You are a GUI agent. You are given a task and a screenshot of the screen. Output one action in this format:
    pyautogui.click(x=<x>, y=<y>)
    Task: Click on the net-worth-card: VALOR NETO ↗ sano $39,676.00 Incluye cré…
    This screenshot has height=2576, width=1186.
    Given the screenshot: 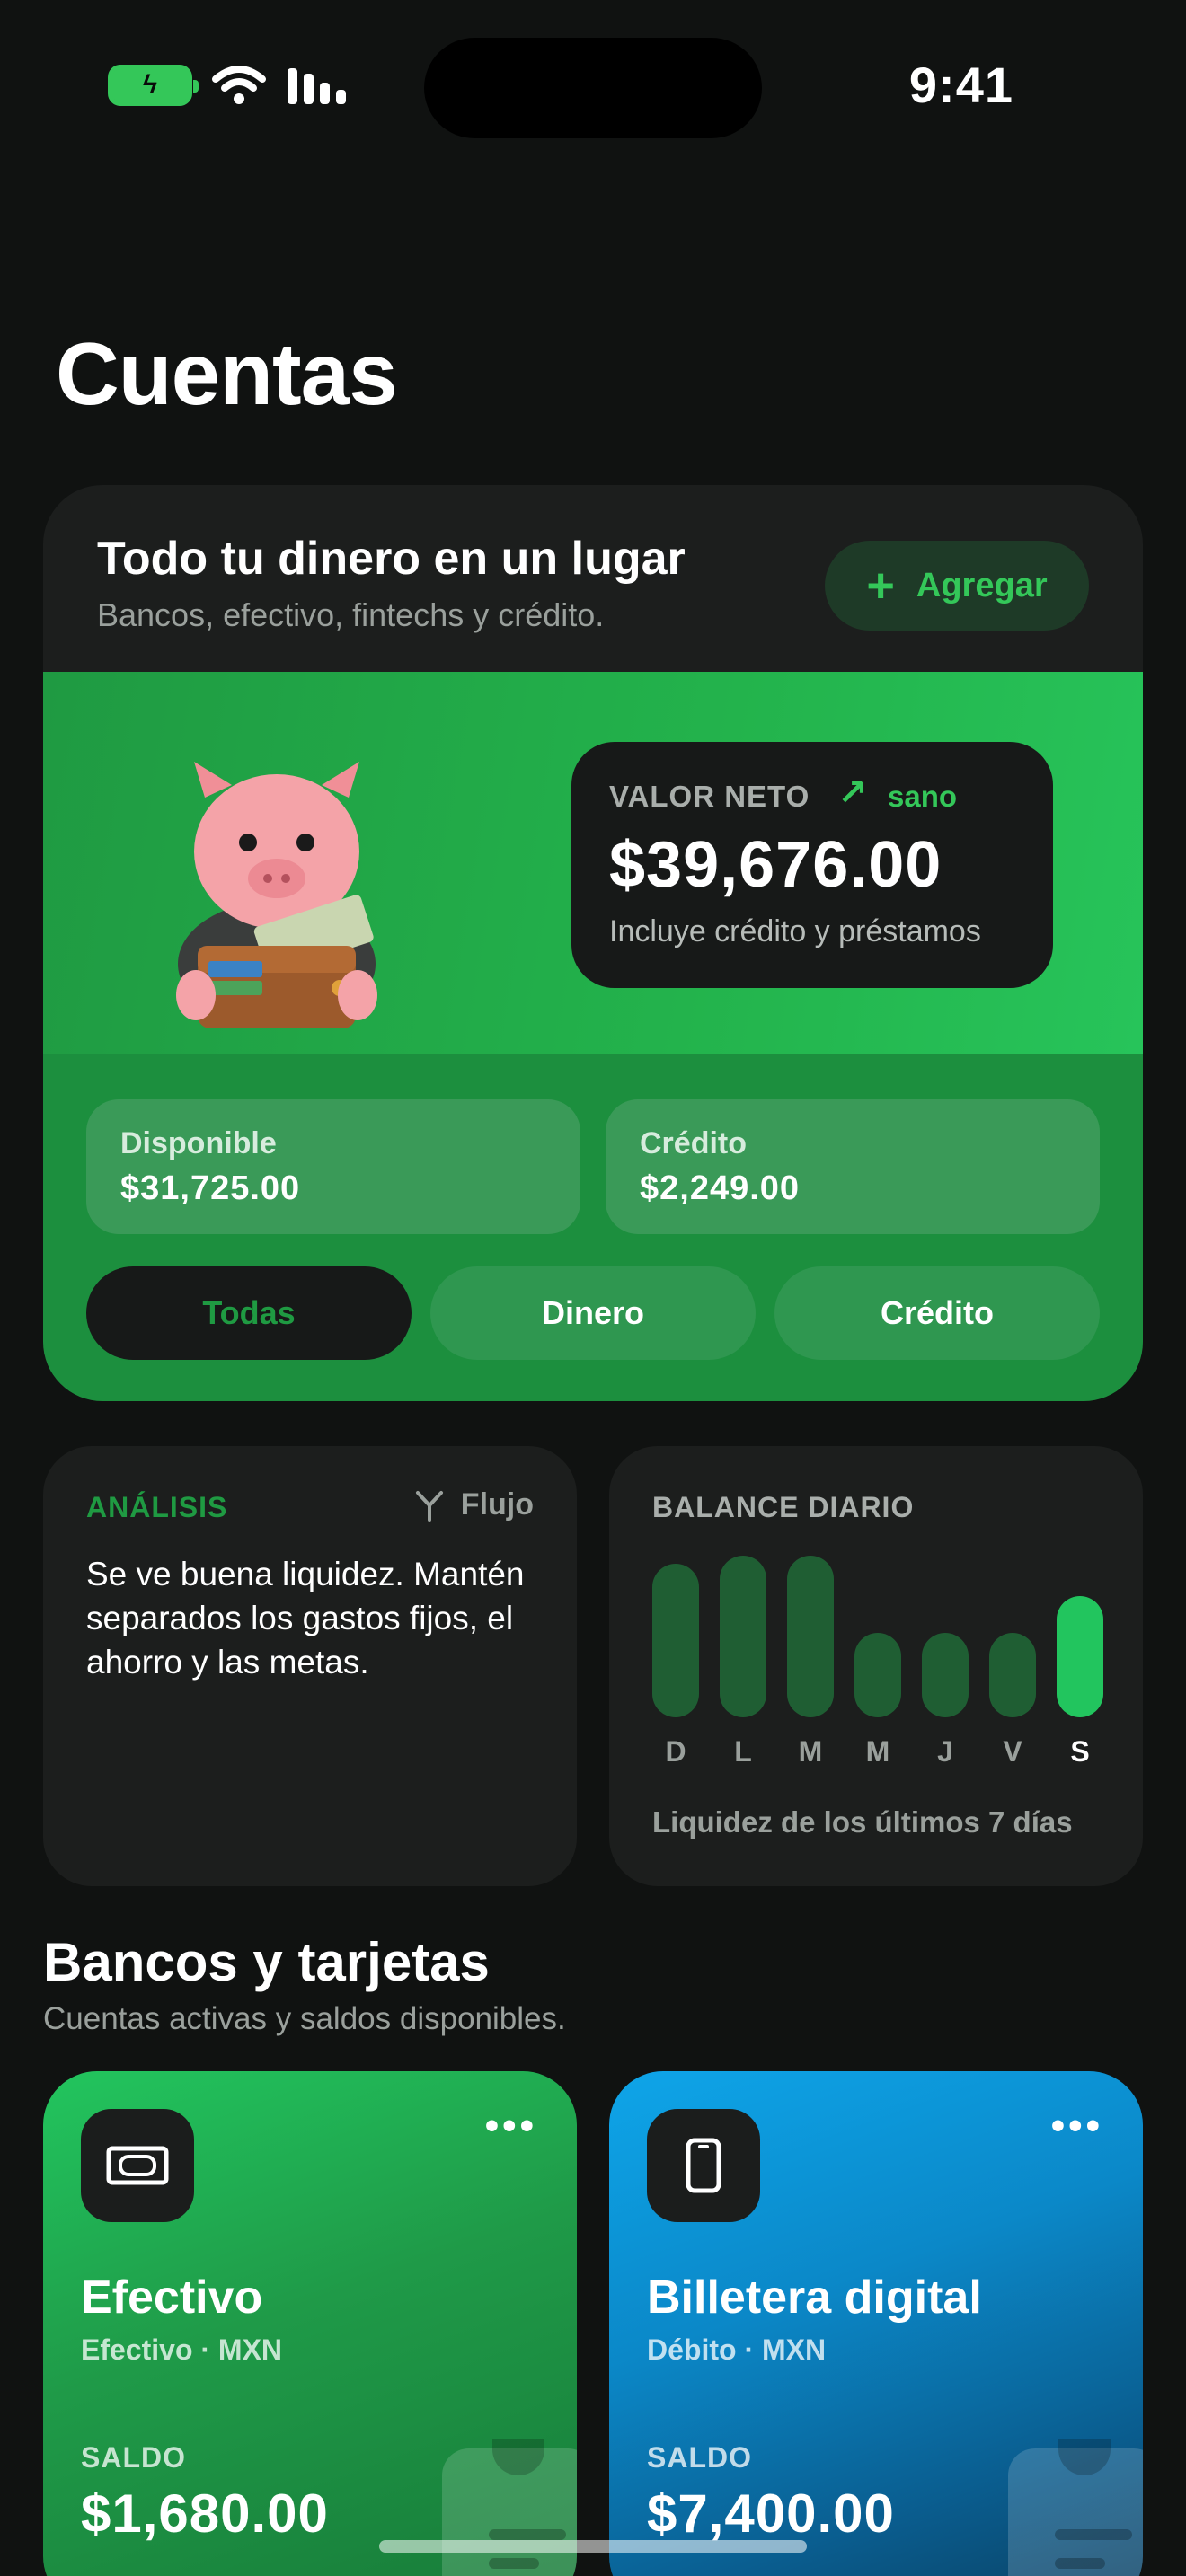 What is the action you would take?
    pyautogui.click(x=812, y=865)
    